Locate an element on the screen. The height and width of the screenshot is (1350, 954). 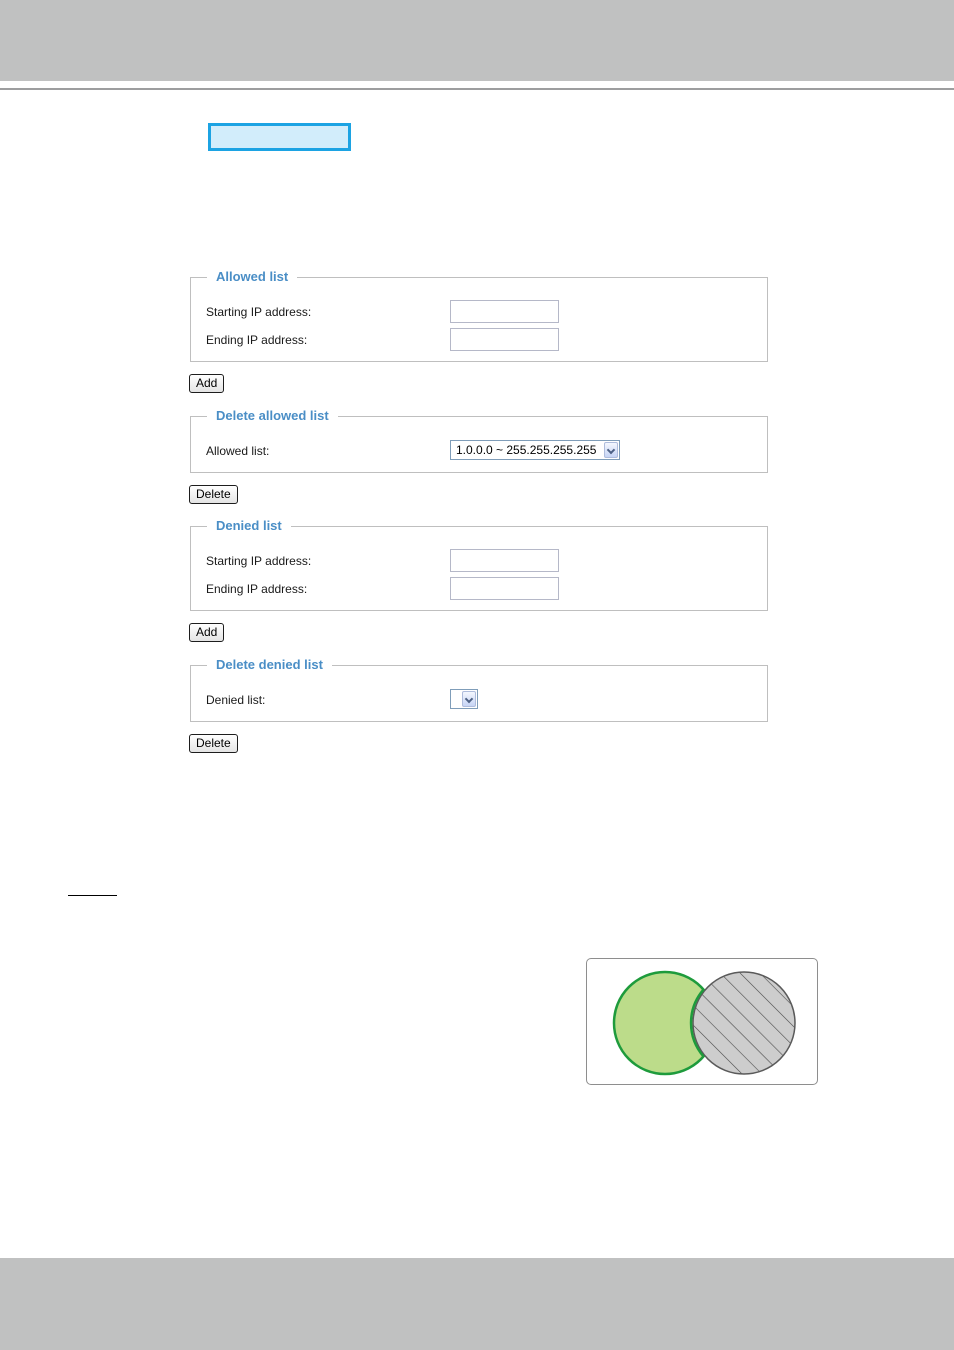
allowed-delete-button: Delete is located at coordinates (213, 494).